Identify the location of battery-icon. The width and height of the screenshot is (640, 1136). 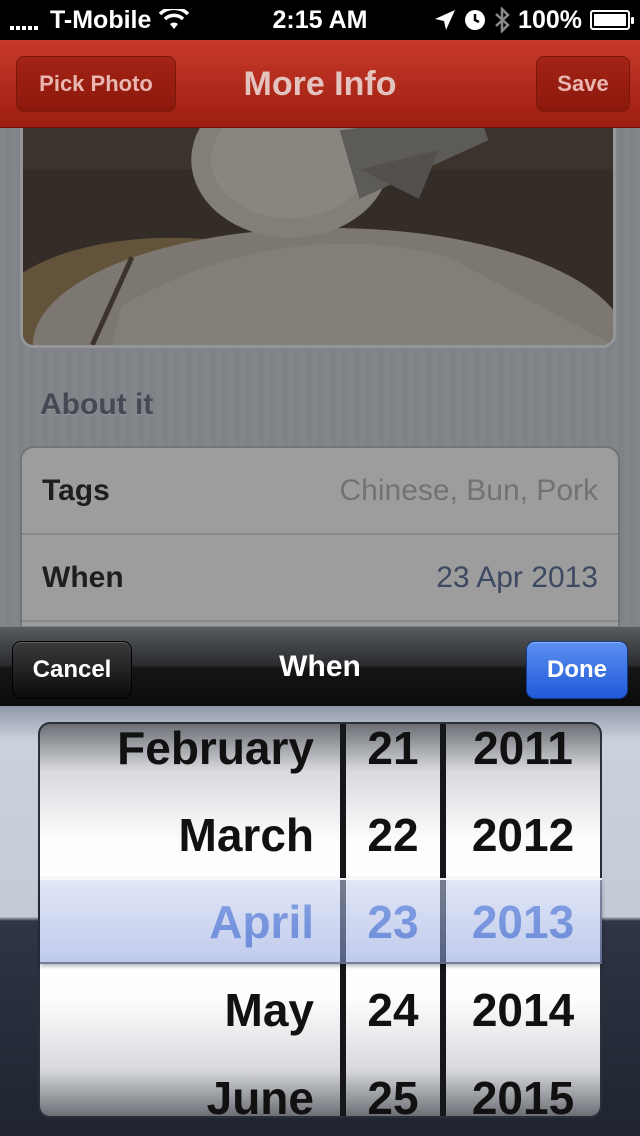
(612, 20).